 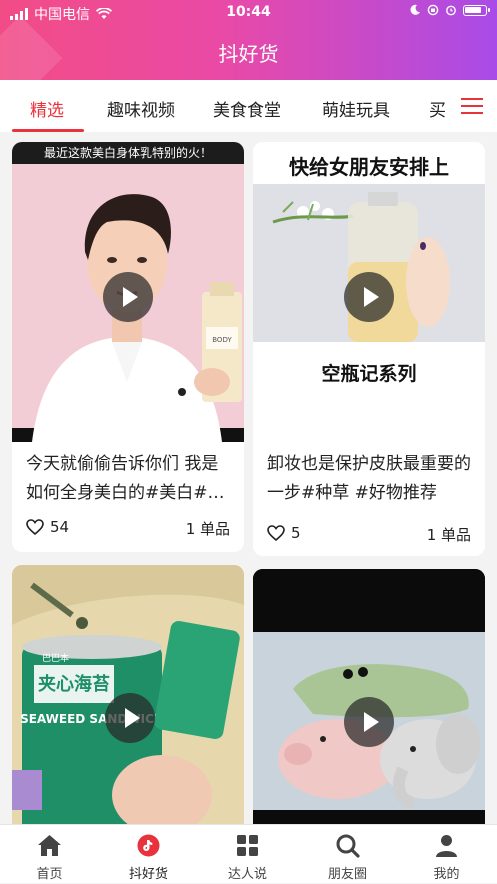 I want to click on home-icon, so click(x=49, y=845).